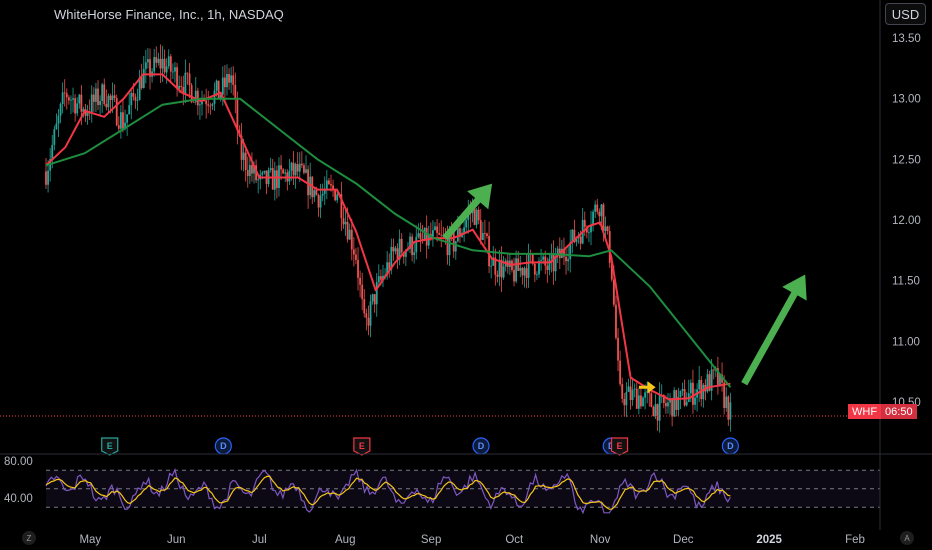 This screenshot has width=932, height=550. What do you see at coordinates (907, 538) in the screenshot?
I see `auto-scale-button: A` at bounding box center [907, 538].